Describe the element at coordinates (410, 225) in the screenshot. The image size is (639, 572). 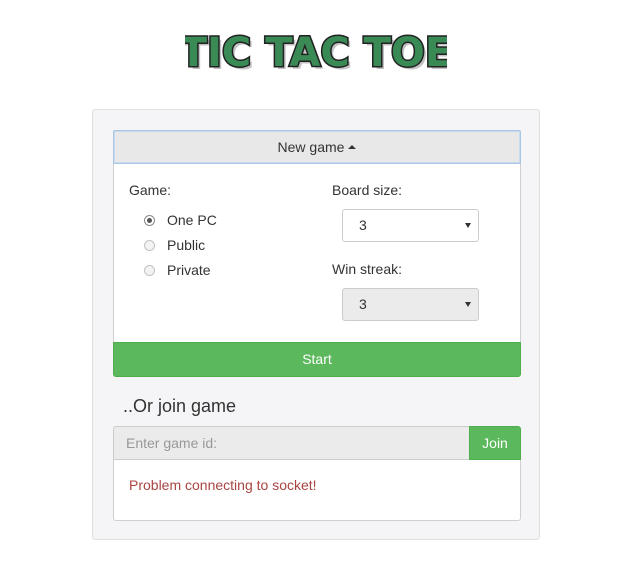
I see `board-size-select: 3` at that location.